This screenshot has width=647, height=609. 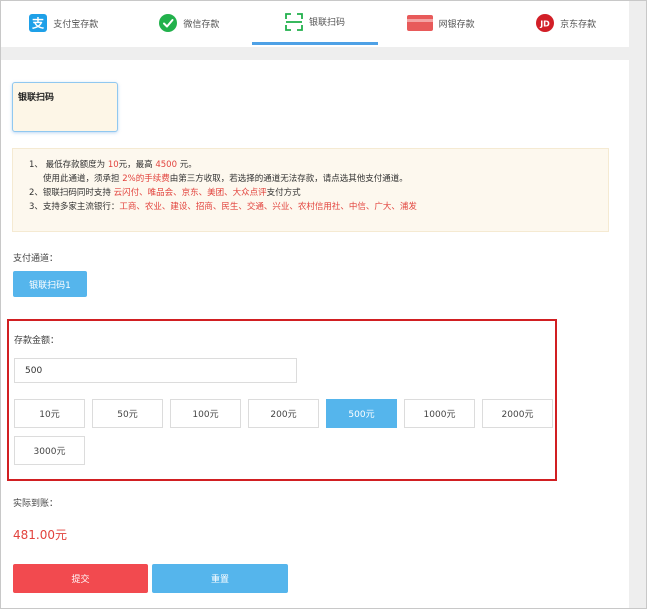 I want to click on tab-unionpay-scan: 银联扫码, so click(x=315, y=23).